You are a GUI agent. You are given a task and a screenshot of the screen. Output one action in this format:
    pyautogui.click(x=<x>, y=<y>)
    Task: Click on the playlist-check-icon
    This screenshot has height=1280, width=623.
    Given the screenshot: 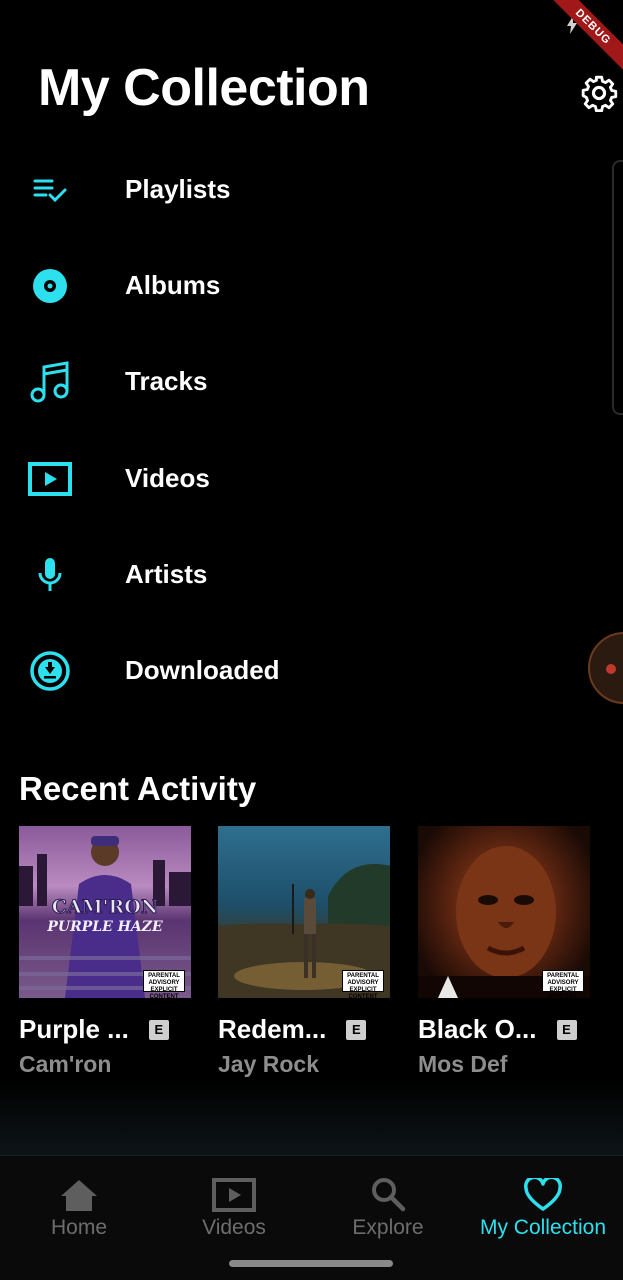 What is the action you would take?
    pyautogui.click(x=50, y=190)
    